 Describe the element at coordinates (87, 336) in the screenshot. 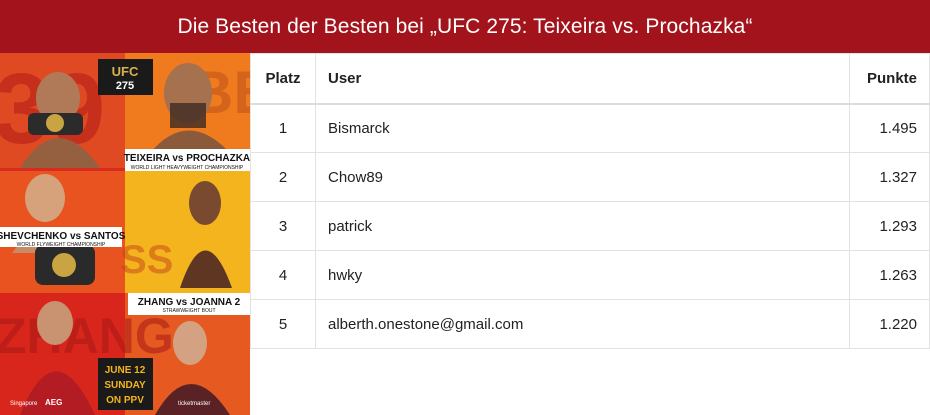

I see `svg-text: ZHANG` at that location.